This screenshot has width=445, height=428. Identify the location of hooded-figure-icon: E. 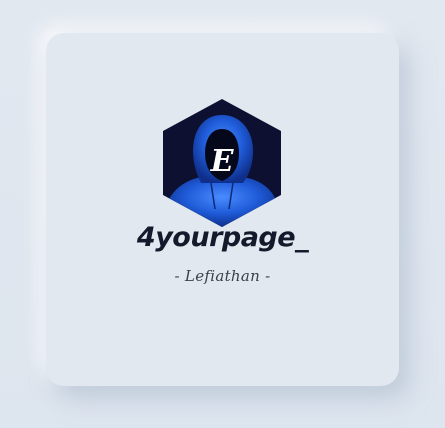
(222, 163).